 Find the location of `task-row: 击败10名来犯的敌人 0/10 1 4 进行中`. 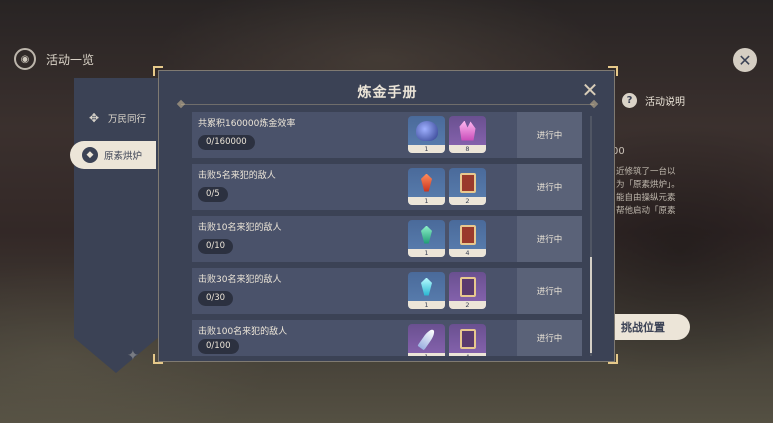

task-row: 击败10名来犯的敌人 0/10 1 4 进行中 is located at coordinates (387, 239).